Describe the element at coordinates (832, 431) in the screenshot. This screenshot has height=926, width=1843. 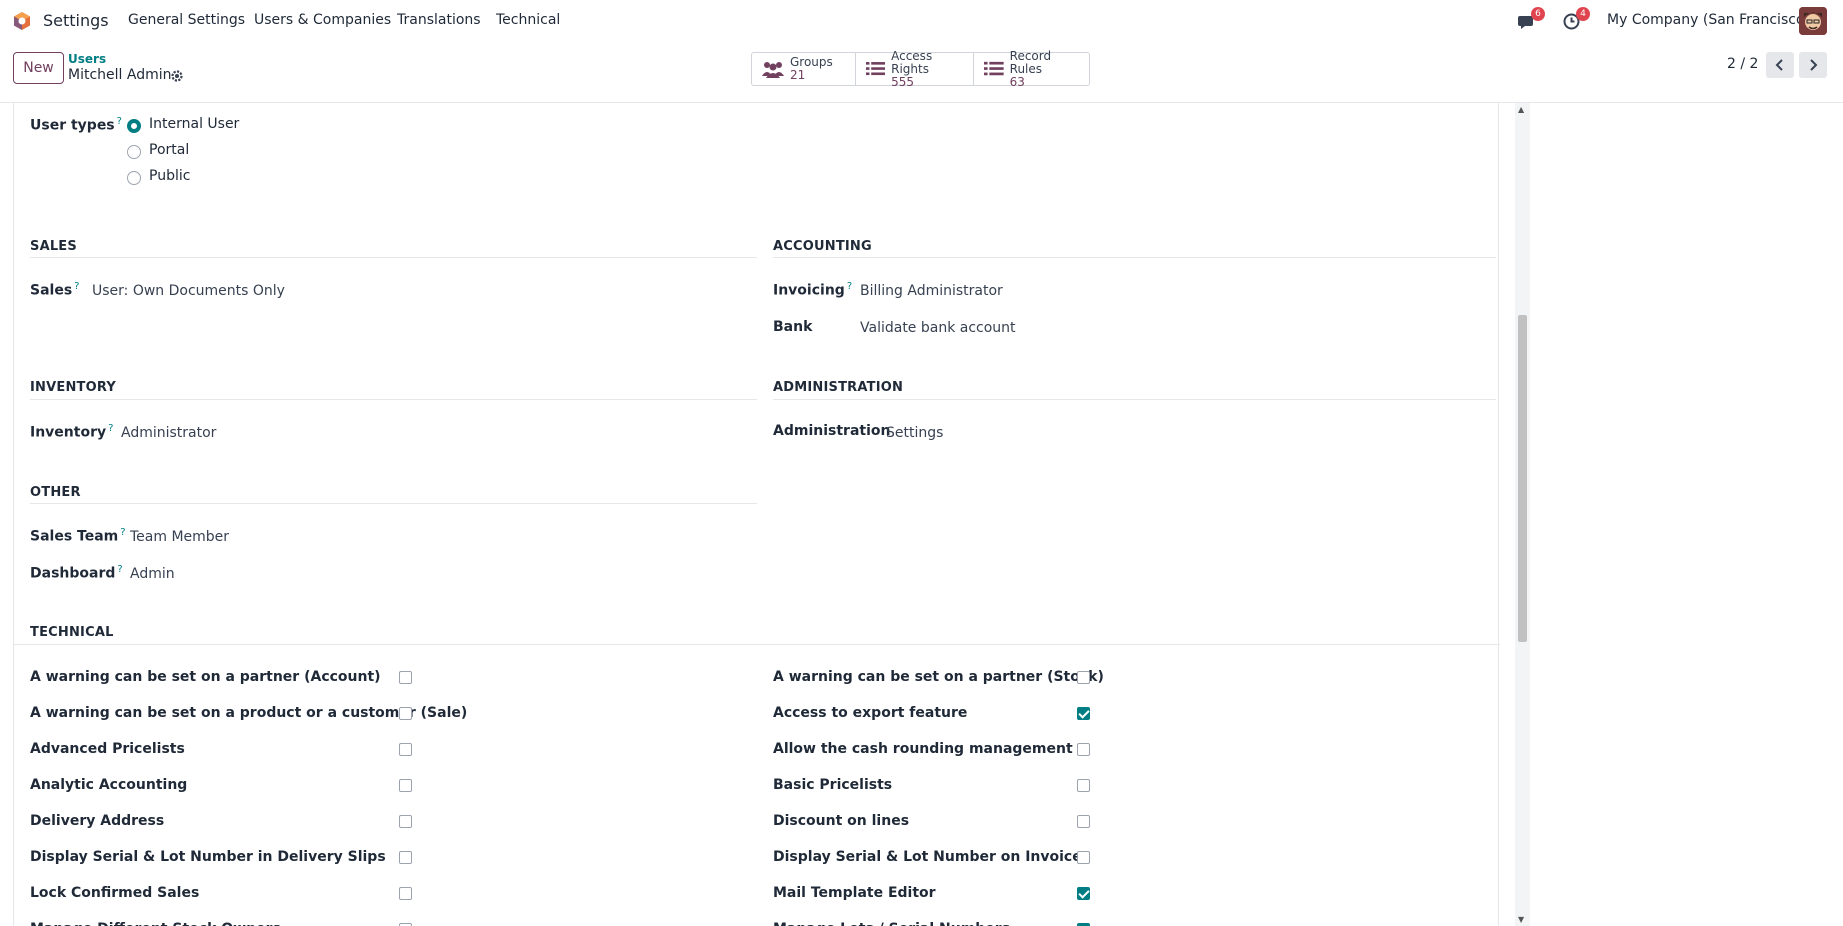
I see `administration-label: Administration` at that location.